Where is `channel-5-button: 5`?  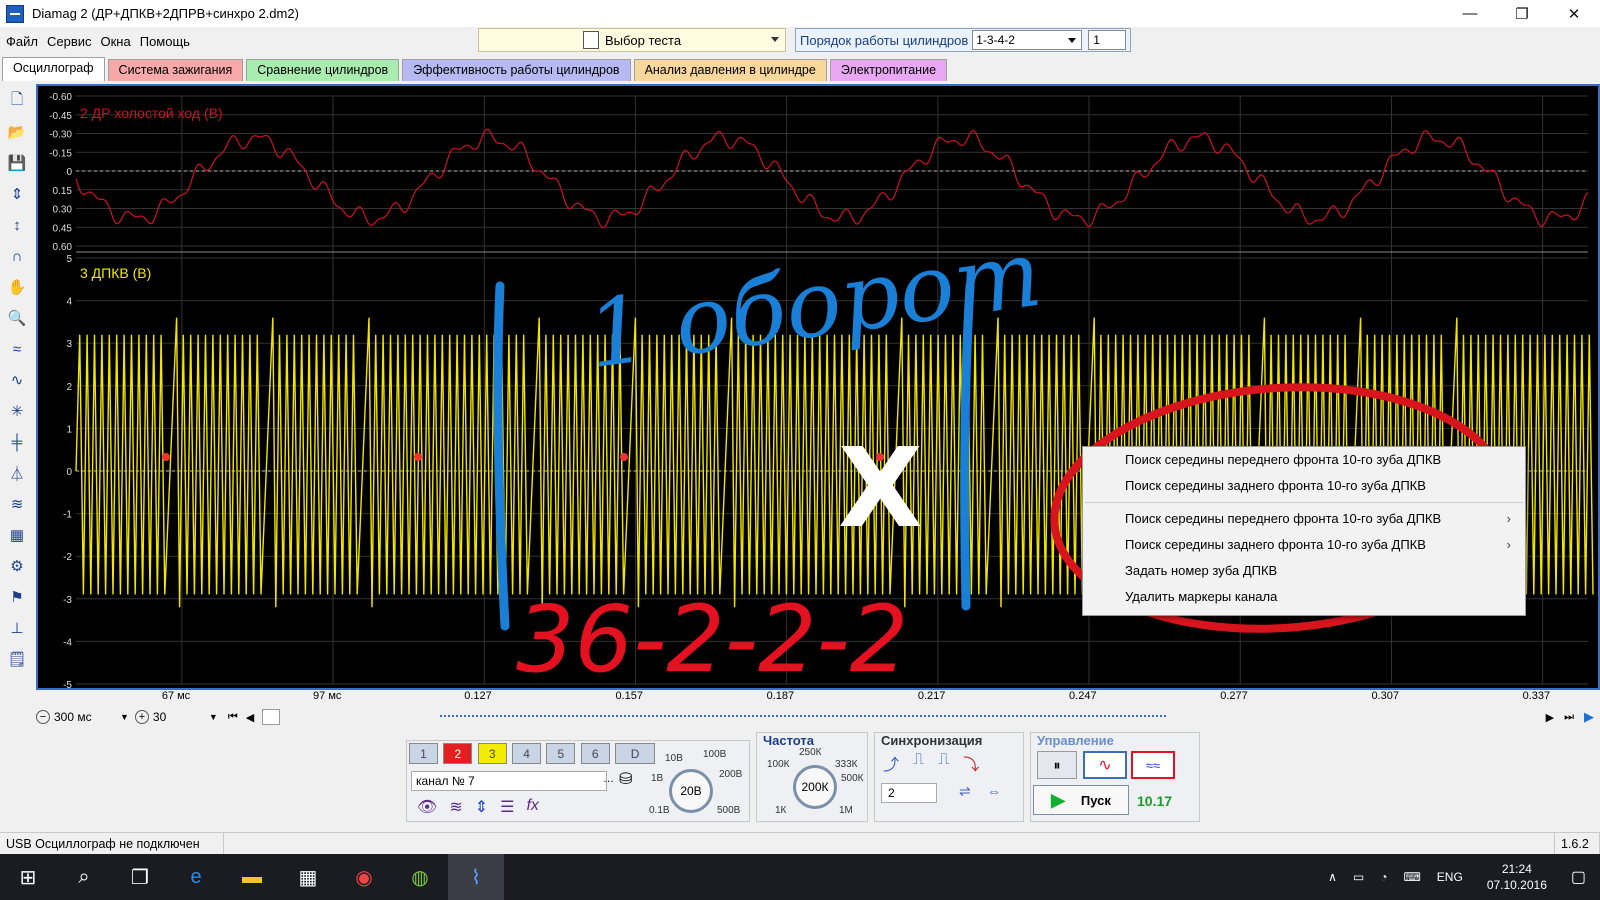
channel-5-button: 5 is located at coordinates (561, 753).